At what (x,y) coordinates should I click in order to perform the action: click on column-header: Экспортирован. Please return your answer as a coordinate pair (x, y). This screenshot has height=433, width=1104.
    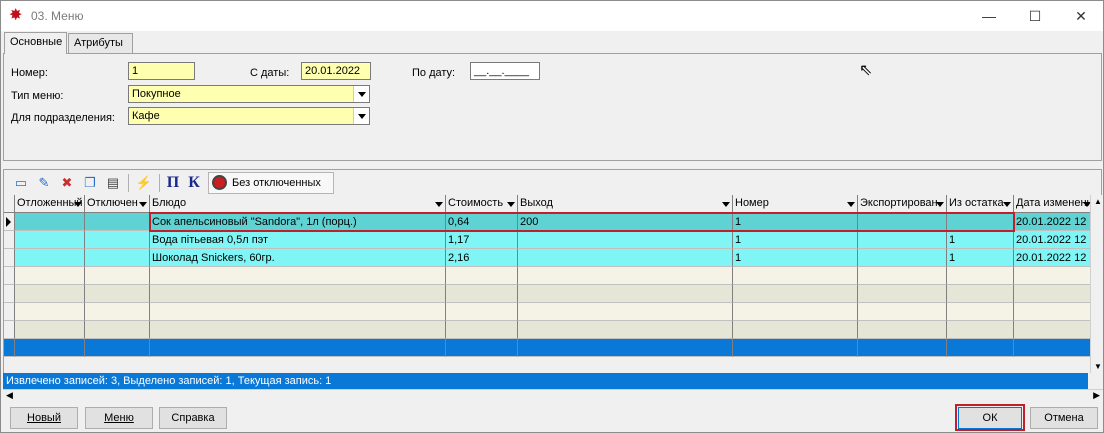
    Looking at the image, I should click on (902, 204).